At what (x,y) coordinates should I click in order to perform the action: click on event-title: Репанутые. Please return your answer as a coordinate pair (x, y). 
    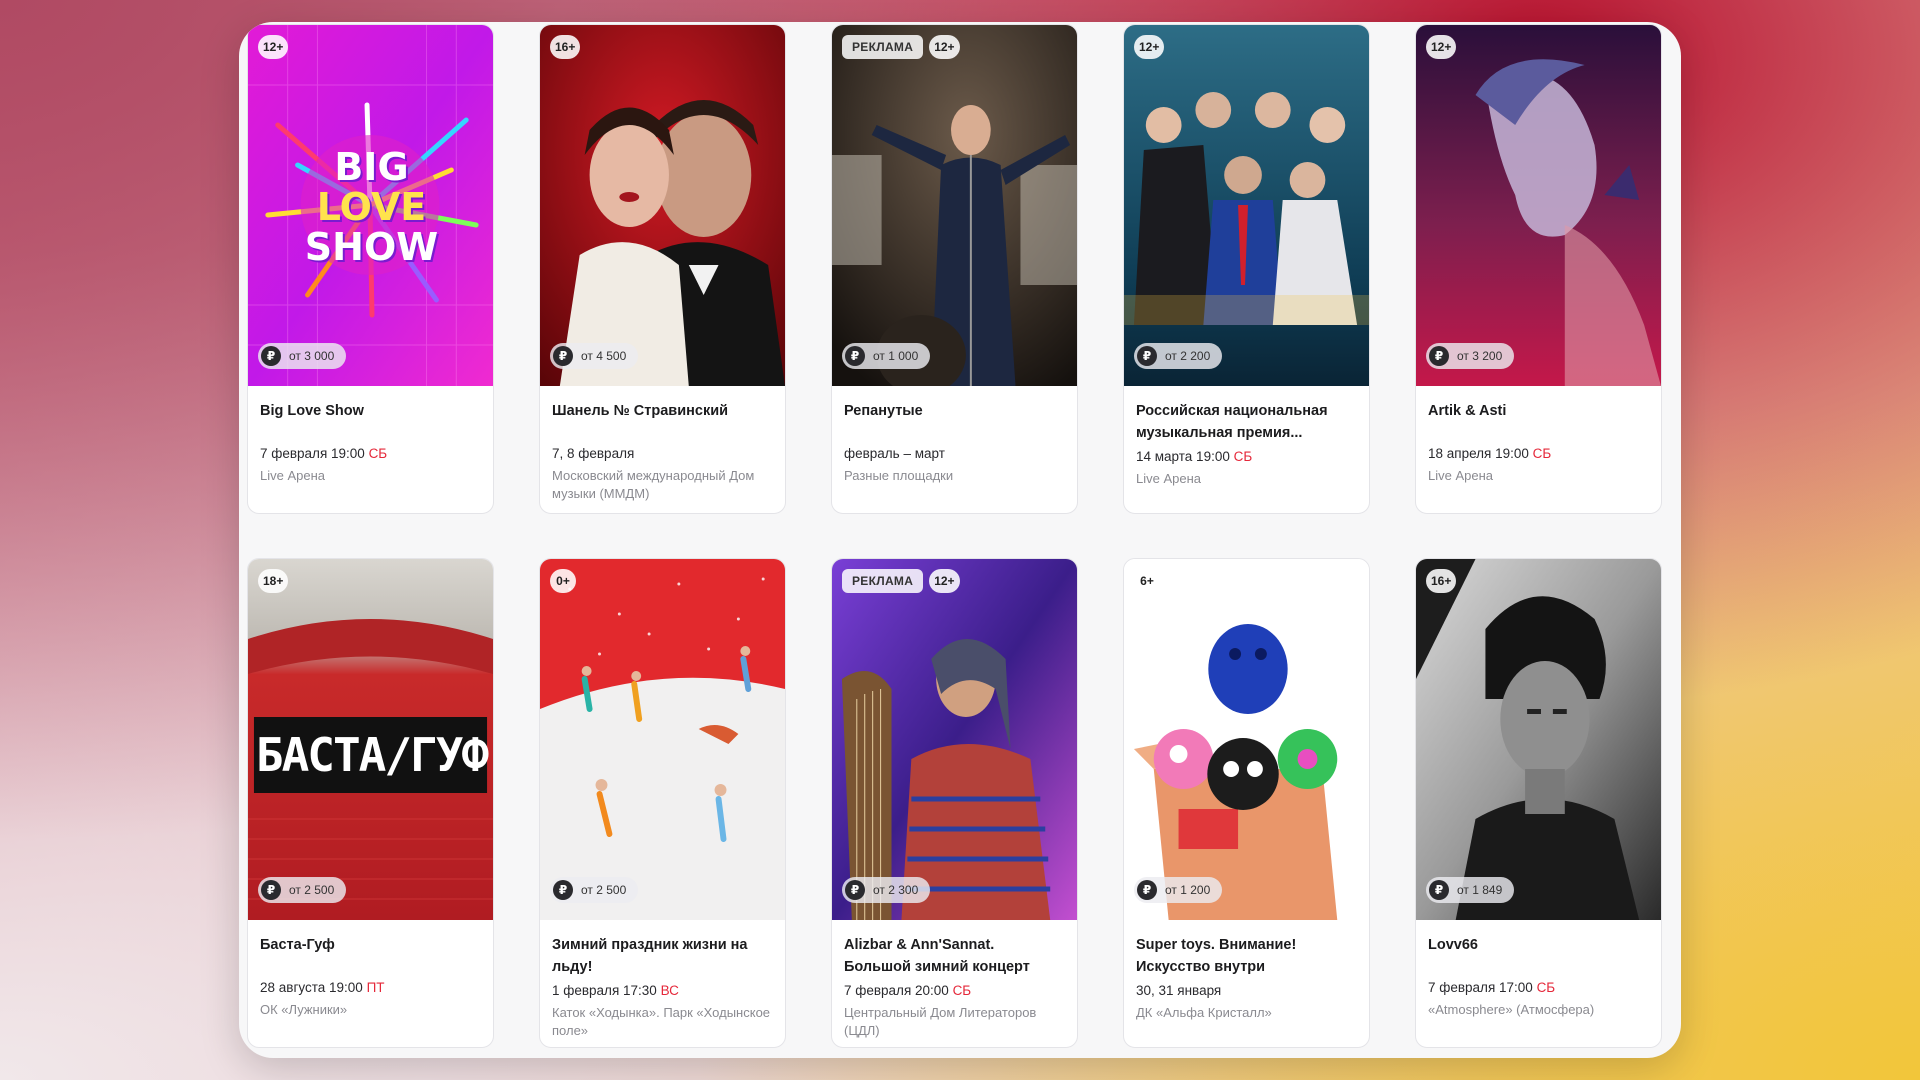
    Looking at the image, I should click on (954, 415).